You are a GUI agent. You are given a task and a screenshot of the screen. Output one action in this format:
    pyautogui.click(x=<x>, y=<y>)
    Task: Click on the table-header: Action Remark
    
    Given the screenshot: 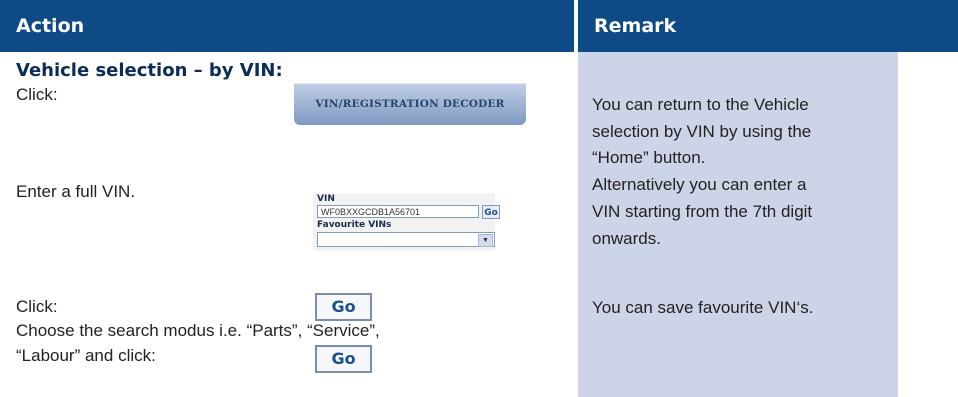 What is the action you would take?
    pyautogui.click(x=479, y=26)
    